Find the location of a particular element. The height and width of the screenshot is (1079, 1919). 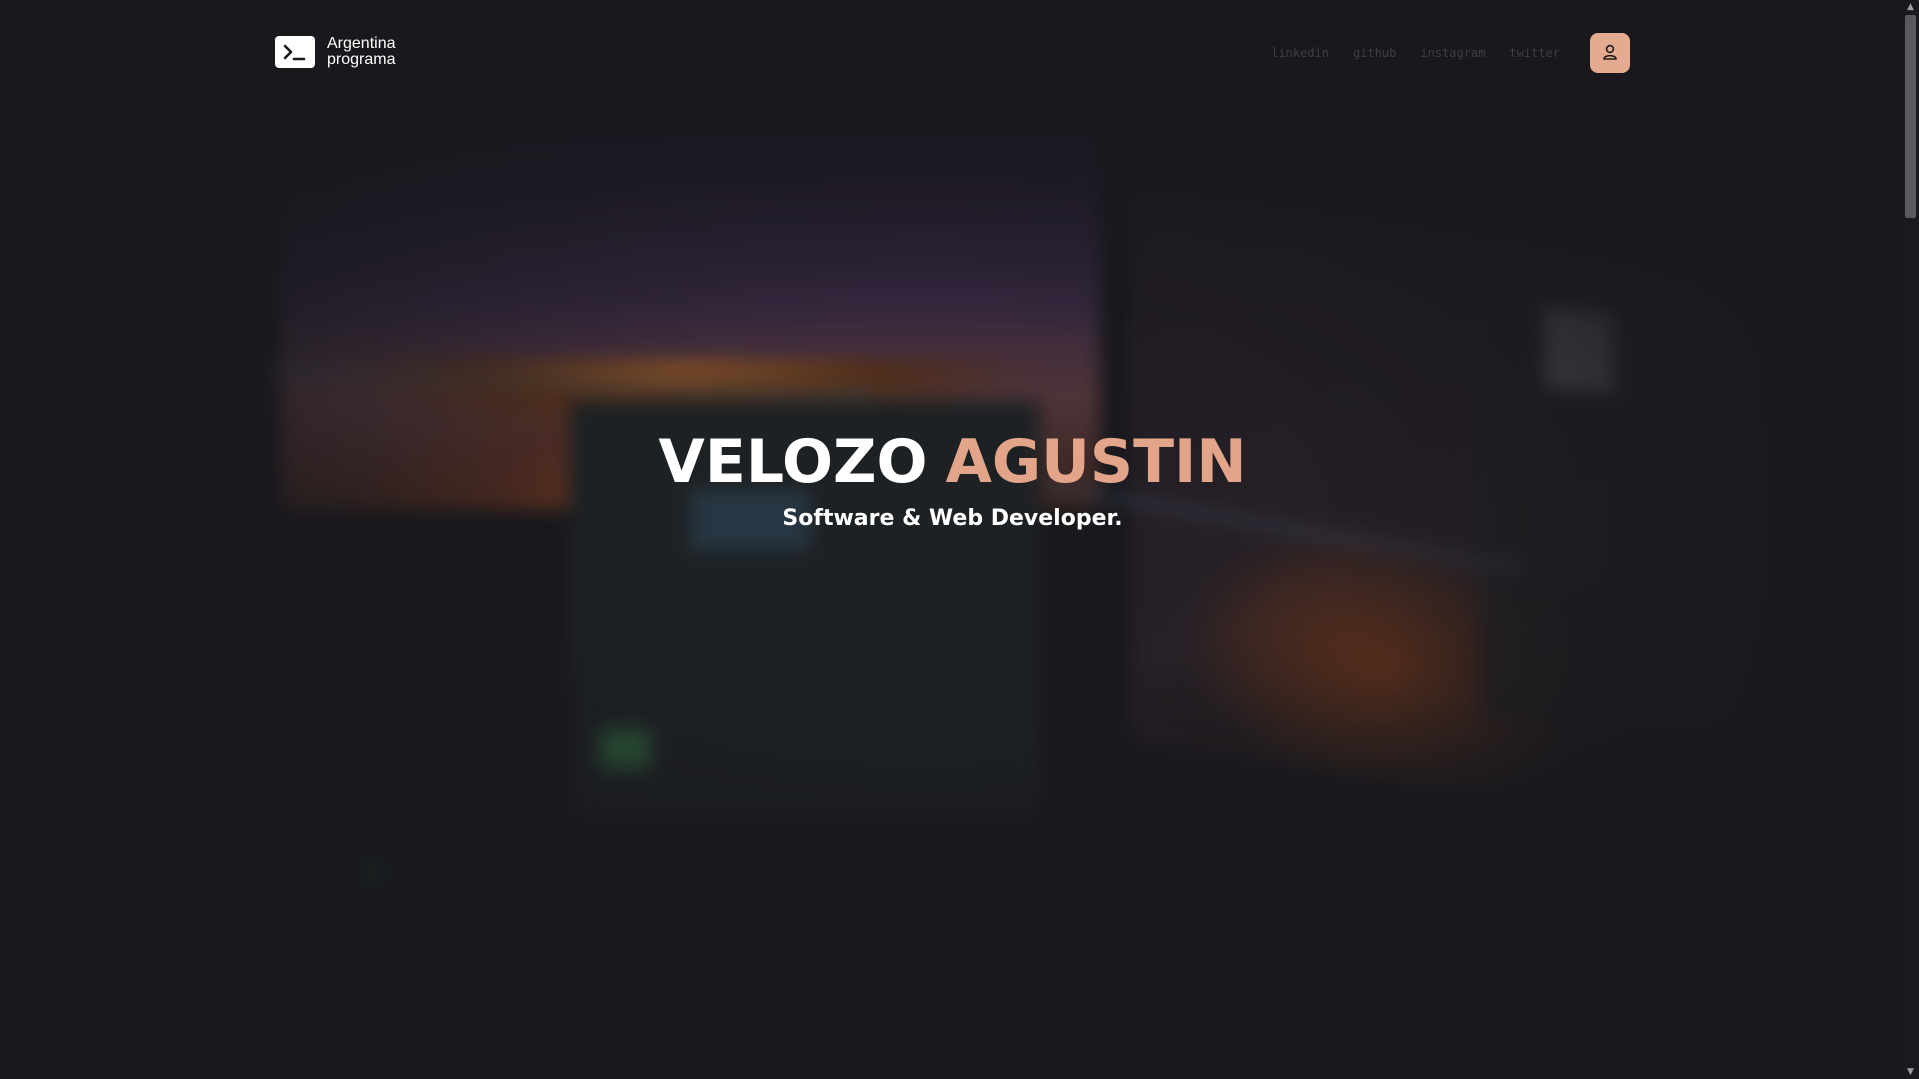

hero-subtitle: Software & Web Developer. is located at coordinates (952, 518).